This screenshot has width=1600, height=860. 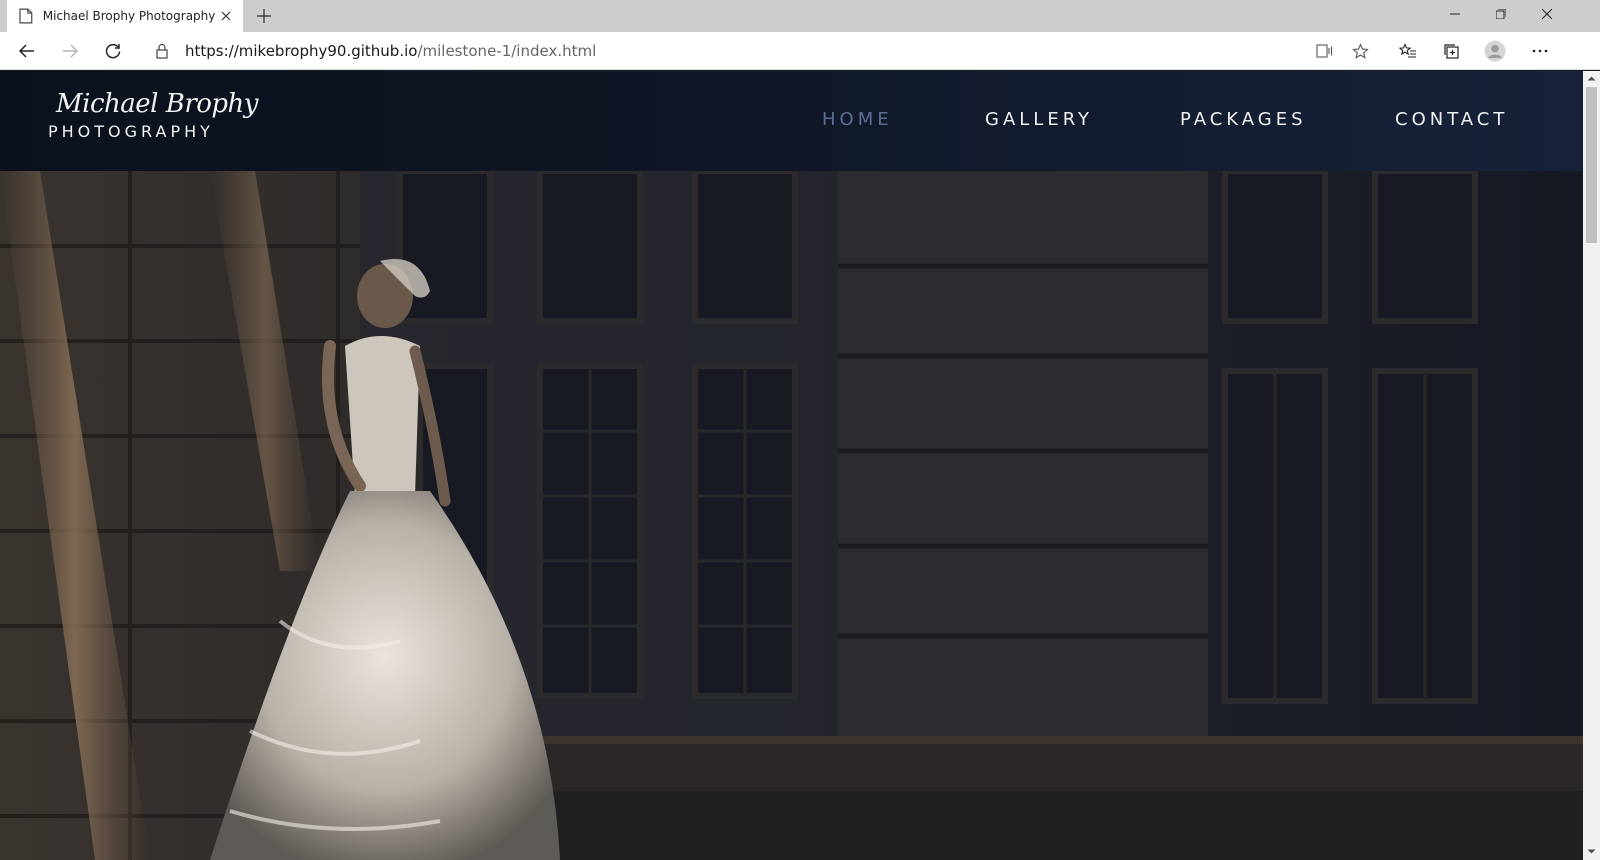 I want to click on browser-tab-active: Michael Brophy Photography, so click(x=125, y=16).